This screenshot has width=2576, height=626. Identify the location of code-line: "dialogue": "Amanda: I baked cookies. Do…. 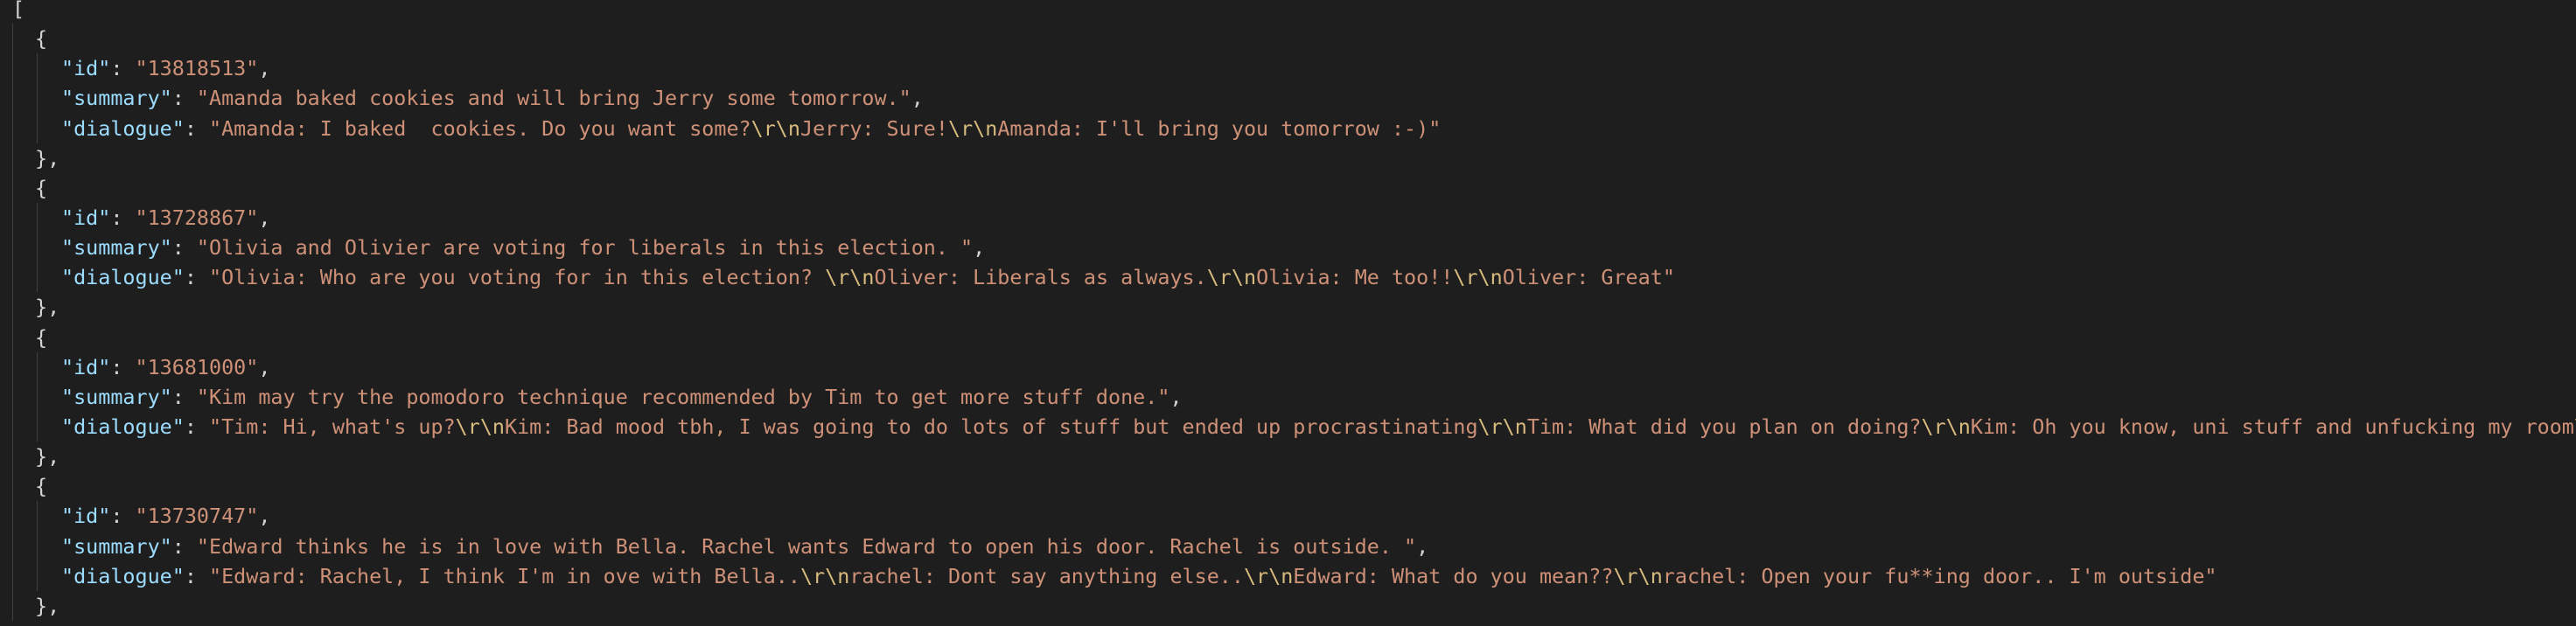
(1288, 128).